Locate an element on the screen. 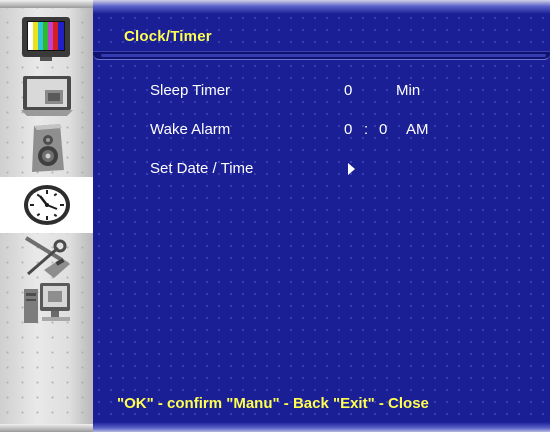 This screenshot has width=550, height=432. sleep-timer-label: Sleep Timer is located at coordinates (190, 90).